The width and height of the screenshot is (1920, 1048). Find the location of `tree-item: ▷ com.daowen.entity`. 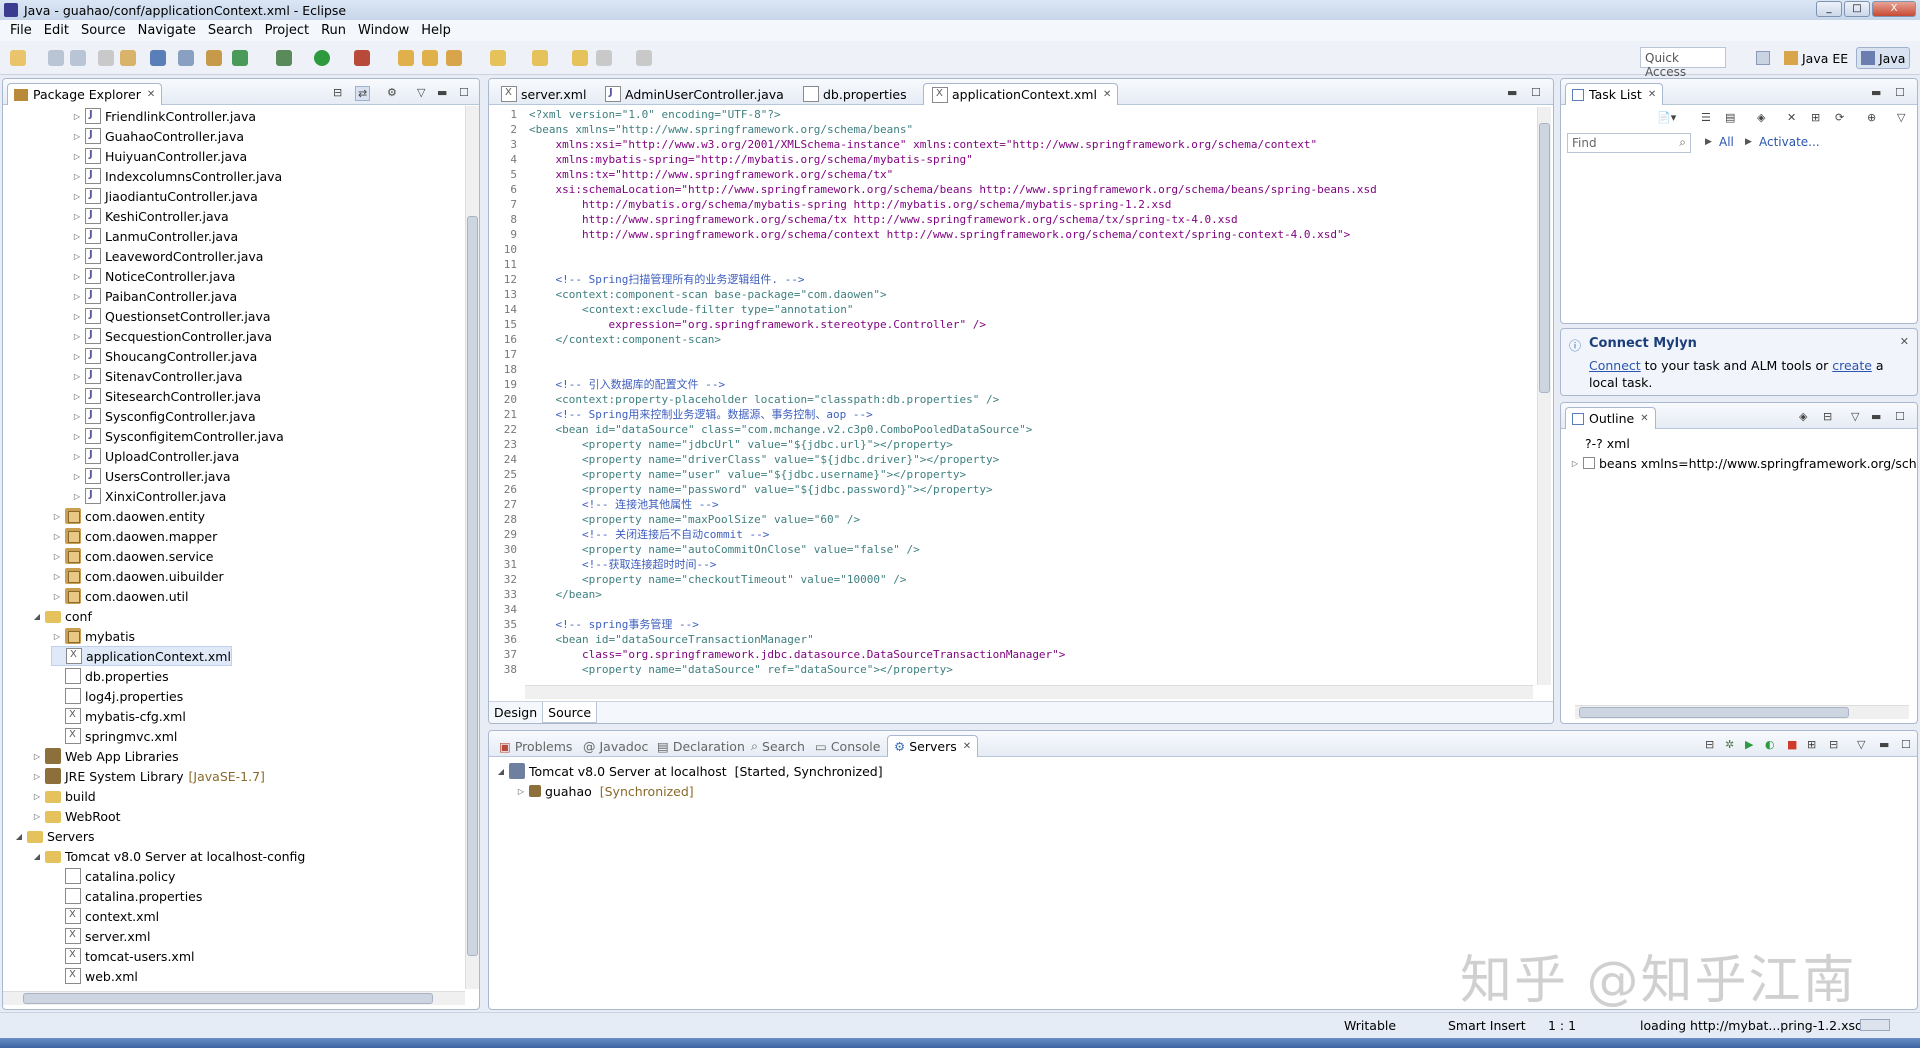

tree-item: ▷ com.daowen.entity is located at coordinates (128, 516).